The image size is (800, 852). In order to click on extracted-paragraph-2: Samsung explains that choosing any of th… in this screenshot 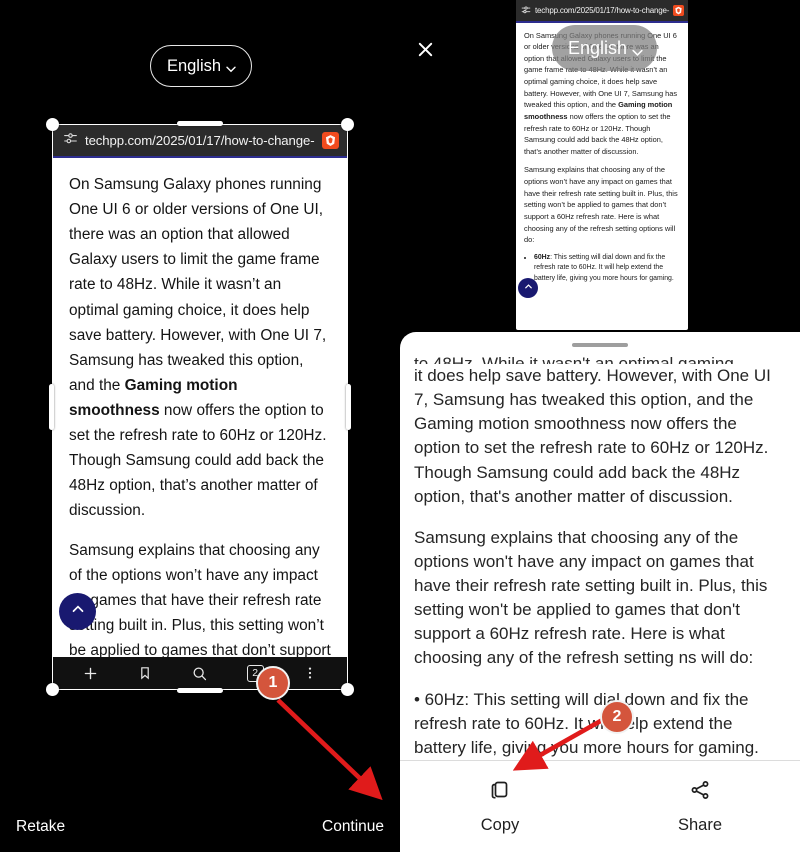, I will do `click(591, 597)`.